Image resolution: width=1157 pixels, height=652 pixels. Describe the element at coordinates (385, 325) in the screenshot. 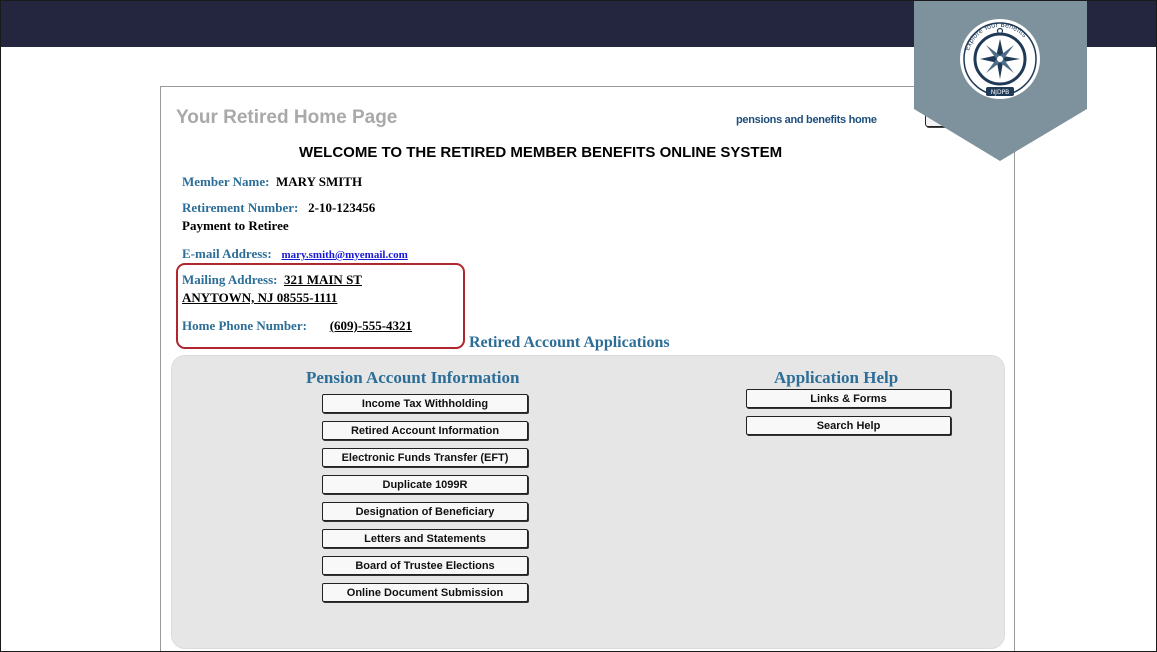

I see `home-phone-number: -555-4321` at that location.